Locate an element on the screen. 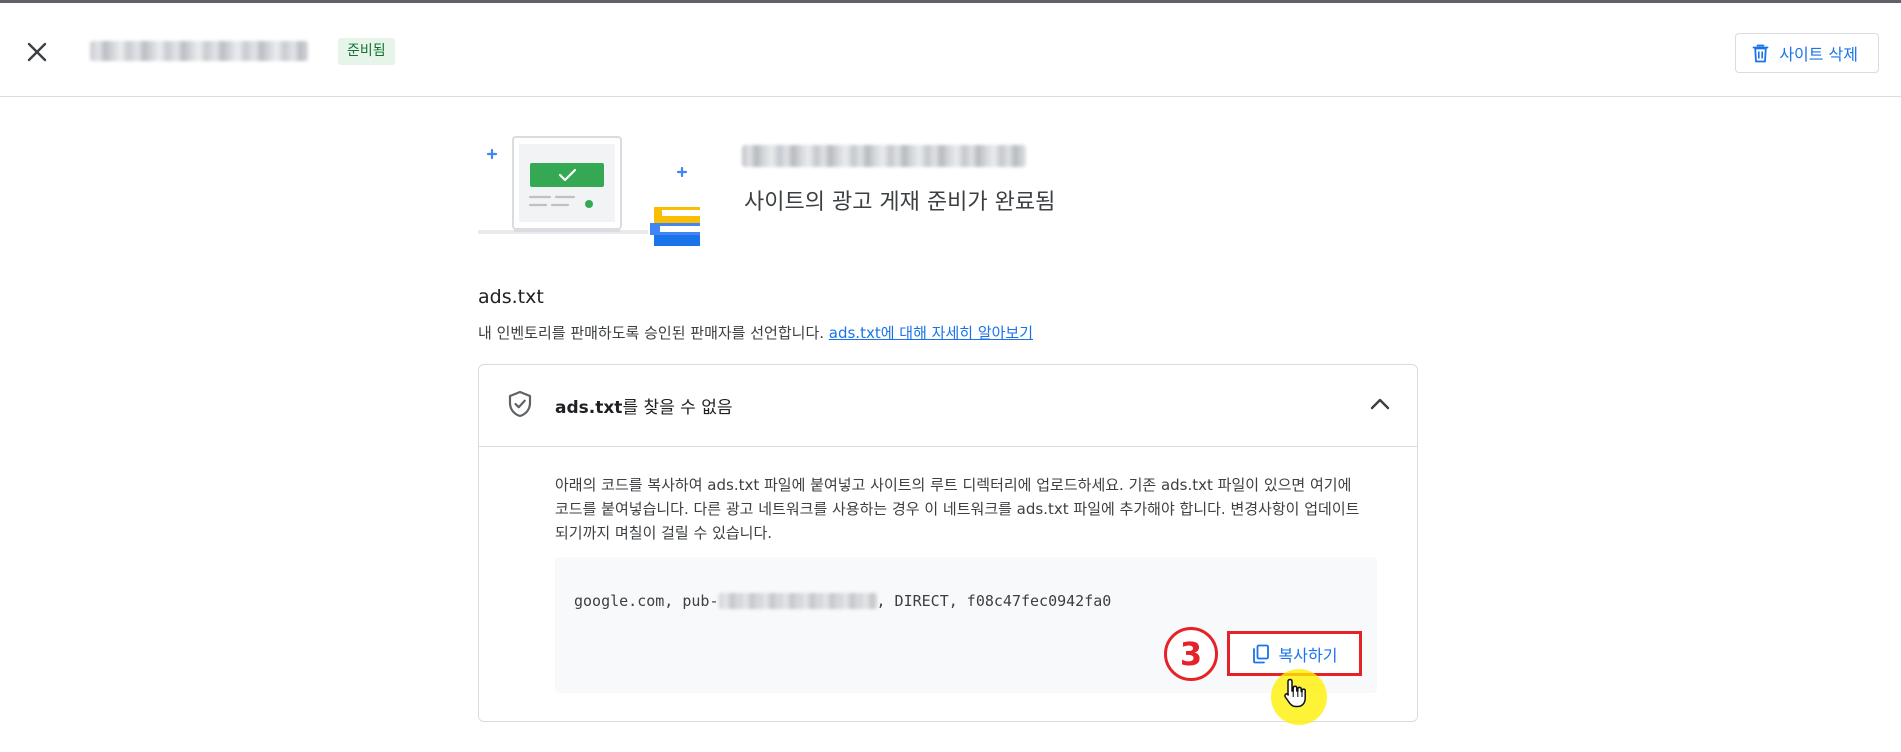 The height and width of the screenshot is (752, 1901). chevron-up-icon is located at coordinates (1380, 404).